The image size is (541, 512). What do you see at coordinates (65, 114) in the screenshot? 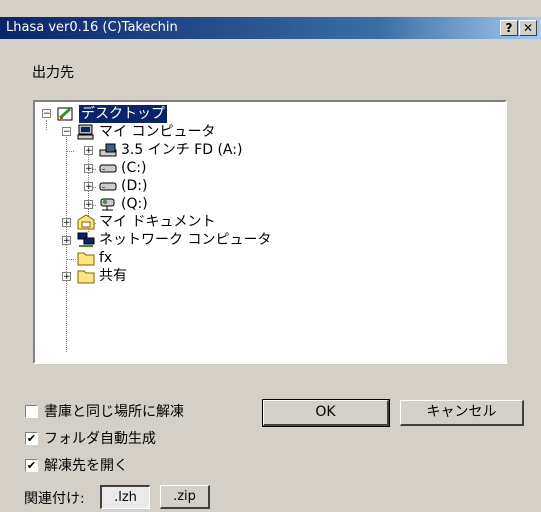
I see `desktop-icon` at bounding box center [65, 114].